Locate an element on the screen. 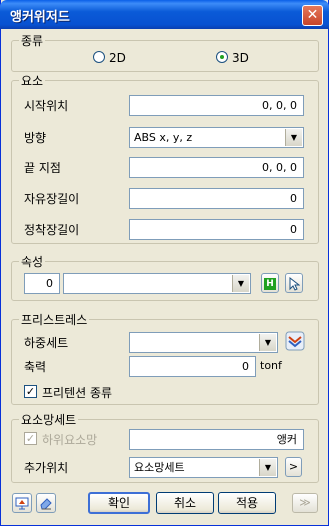 Image resolution: width=329 pixels, height=526 pixels. pointer-select-button is located at coordinates (294, 283).